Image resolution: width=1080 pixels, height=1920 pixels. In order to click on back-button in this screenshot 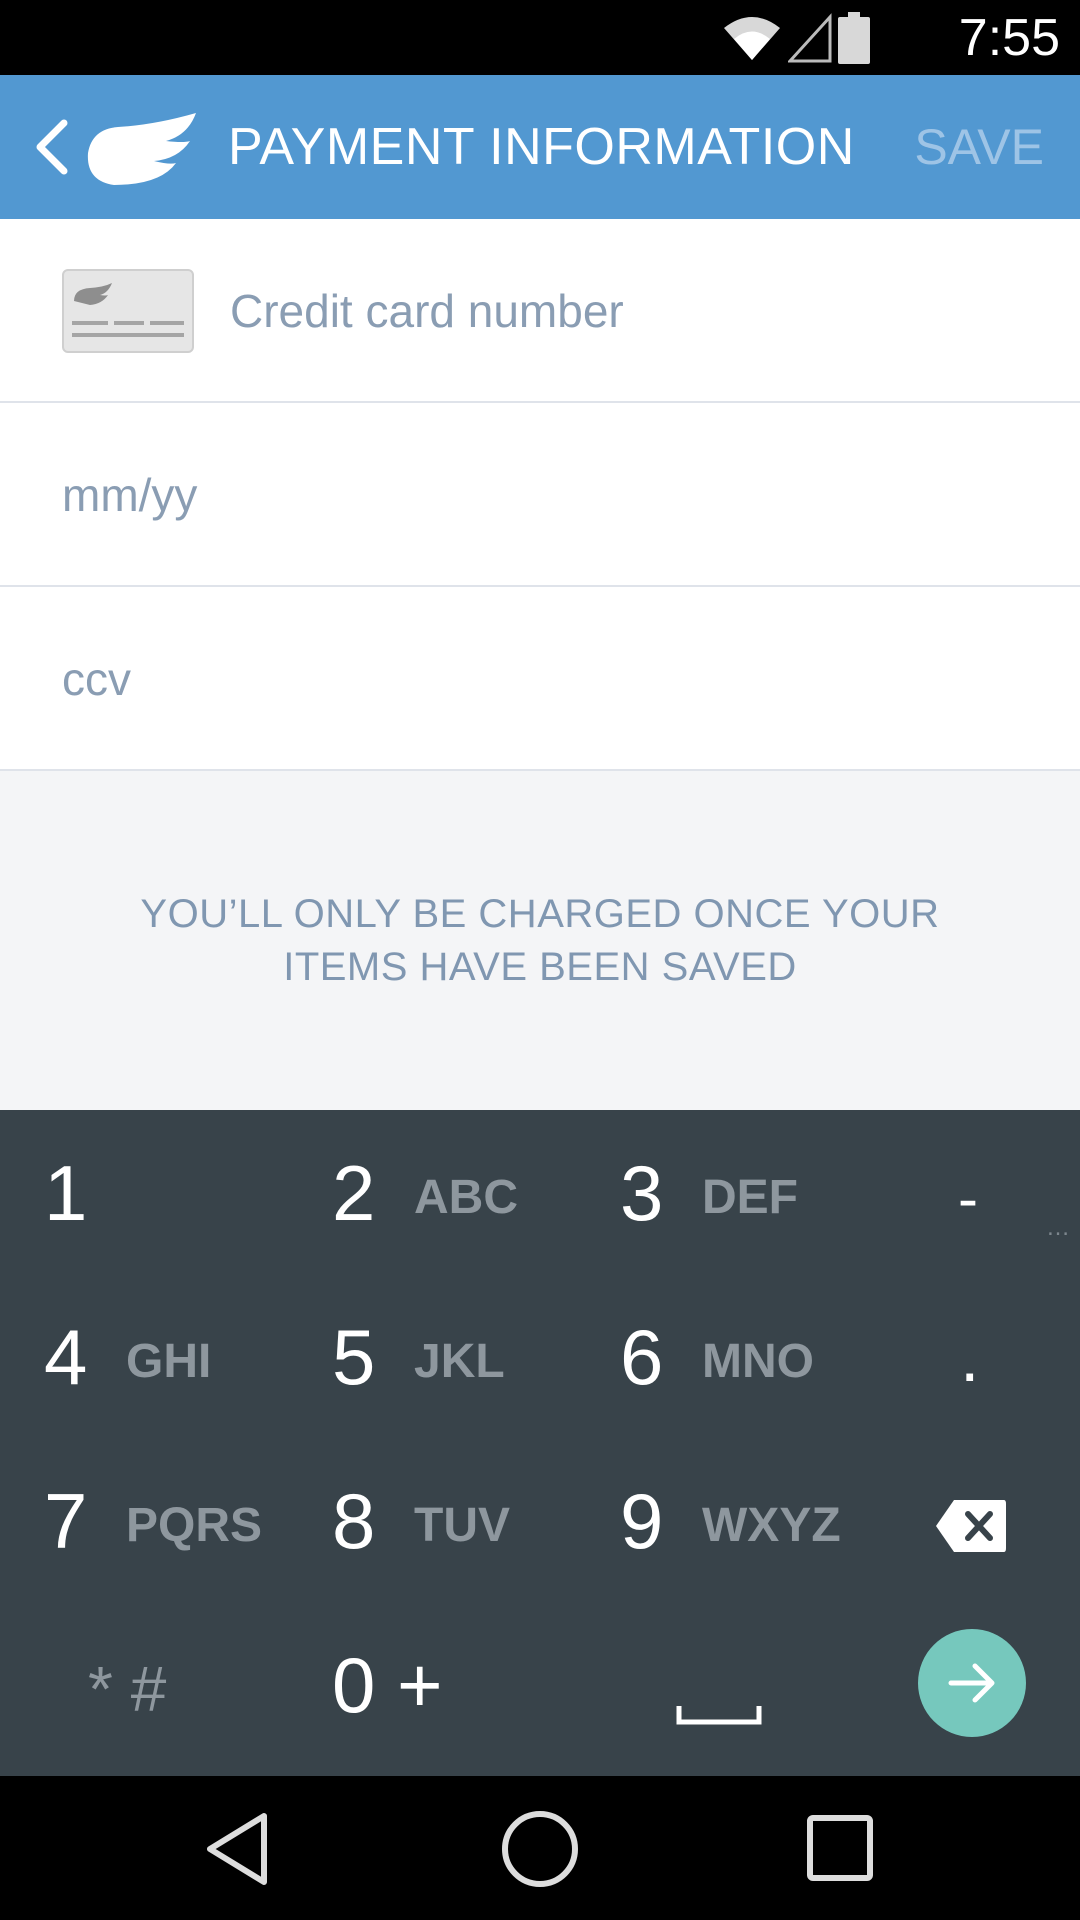, I will do `click(52, 147)`.